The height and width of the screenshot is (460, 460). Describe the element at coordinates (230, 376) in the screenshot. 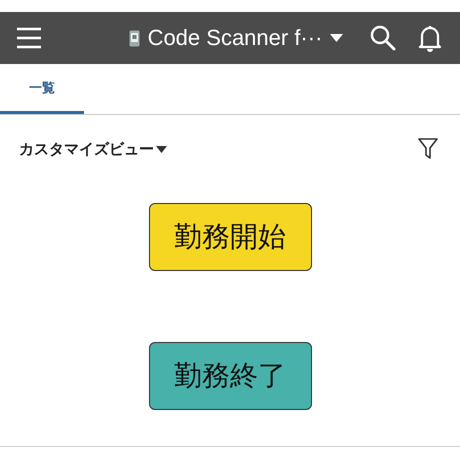

I see `action-button: 勤務終了` at that location.